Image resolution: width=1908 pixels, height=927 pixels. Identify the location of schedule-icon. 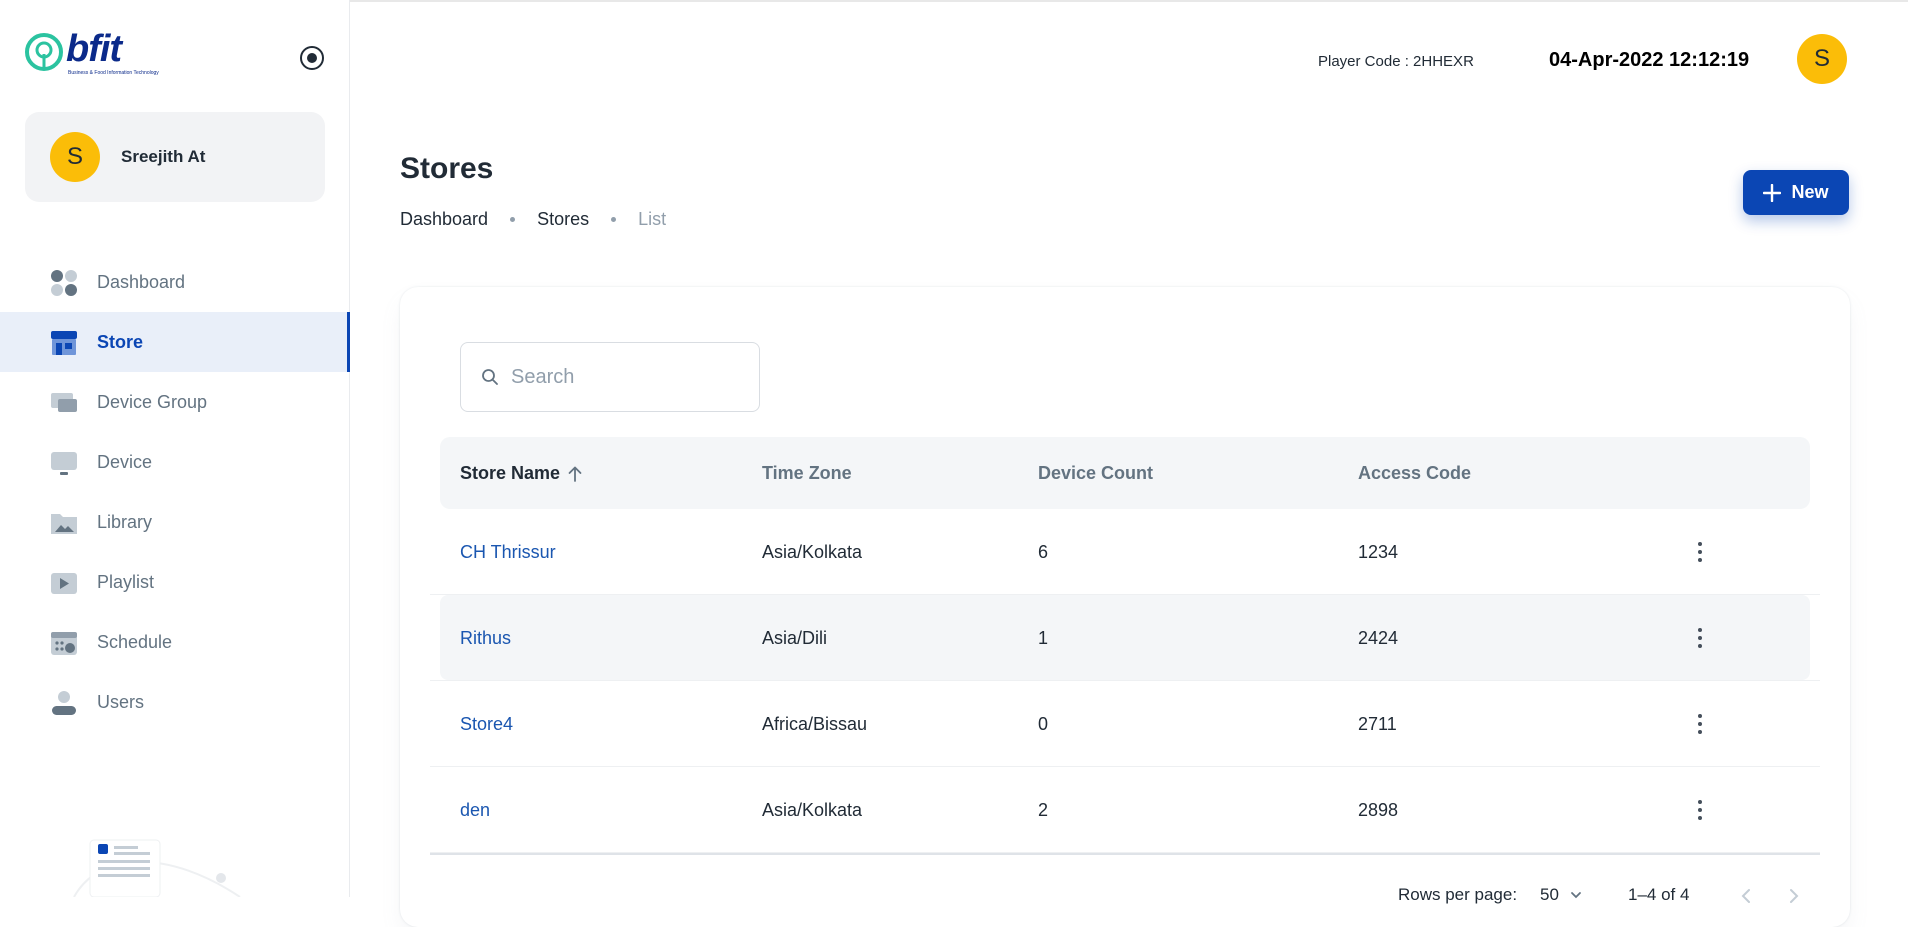
(64, 643).